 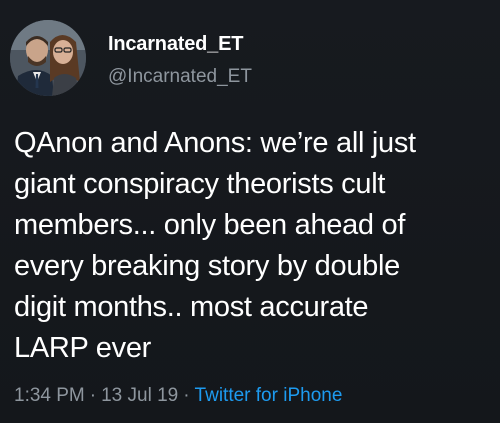 I want to click on author-handle: @Incarnated_ET, so click(x=180, y=77).